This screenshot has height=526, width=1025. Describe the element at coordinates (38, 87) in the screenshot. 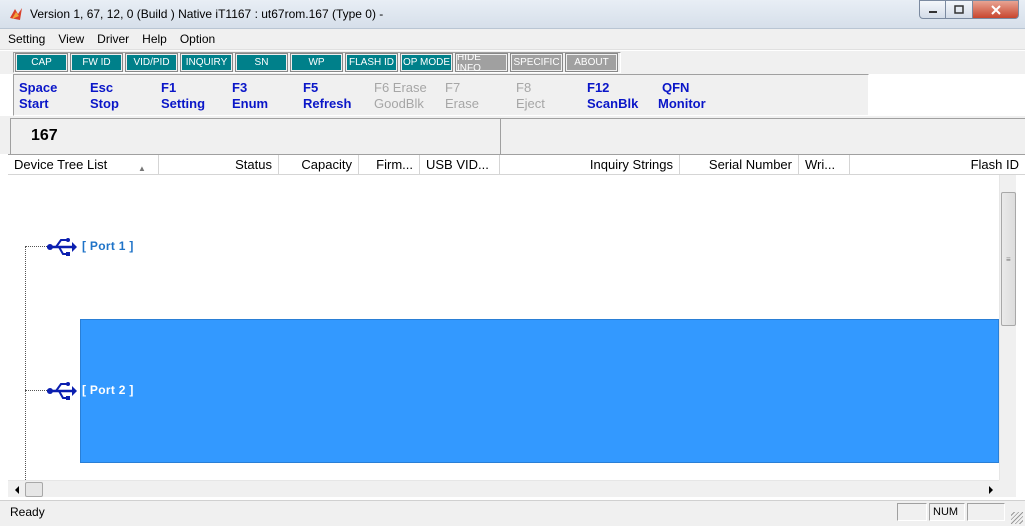

I see `shortcut-key: Space` at that location.